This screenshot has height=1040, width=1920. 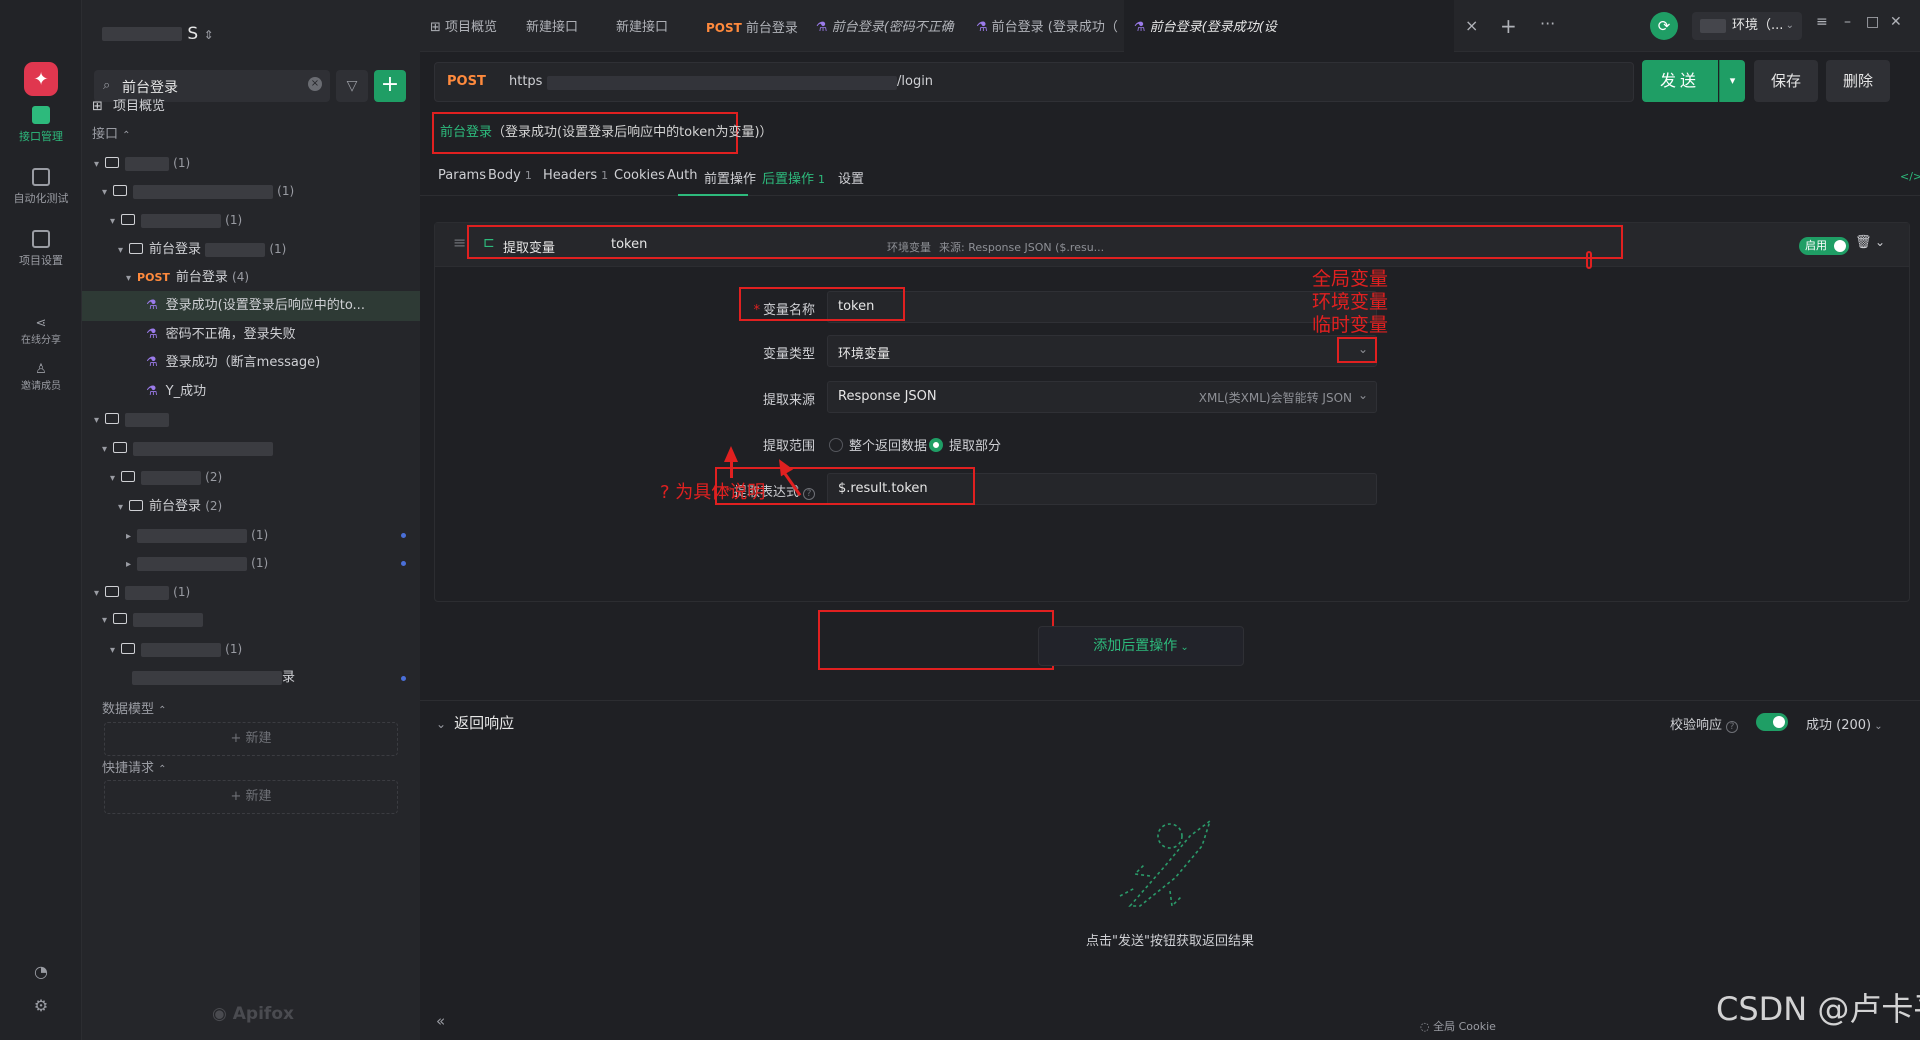 I want to click on code-icon: </>, so click(x=1910, y=176).